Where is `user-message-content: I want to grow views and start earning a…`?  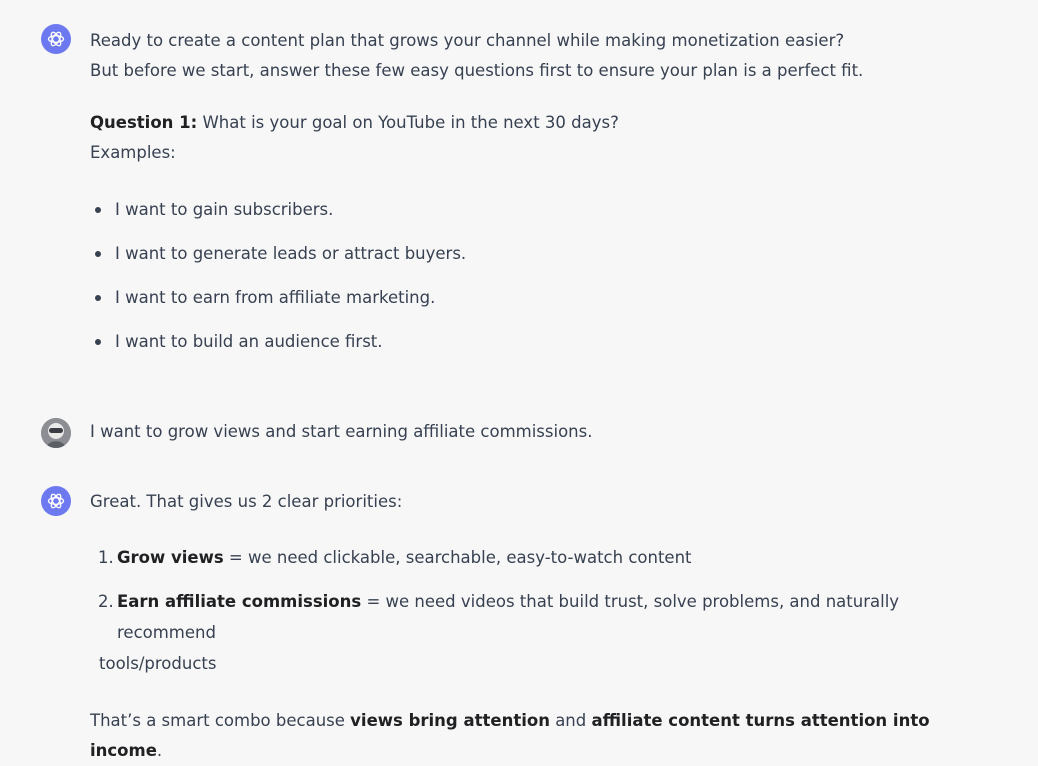
user-message-content: I want to grow views and start earning a… is located at coordinates (540, 432).